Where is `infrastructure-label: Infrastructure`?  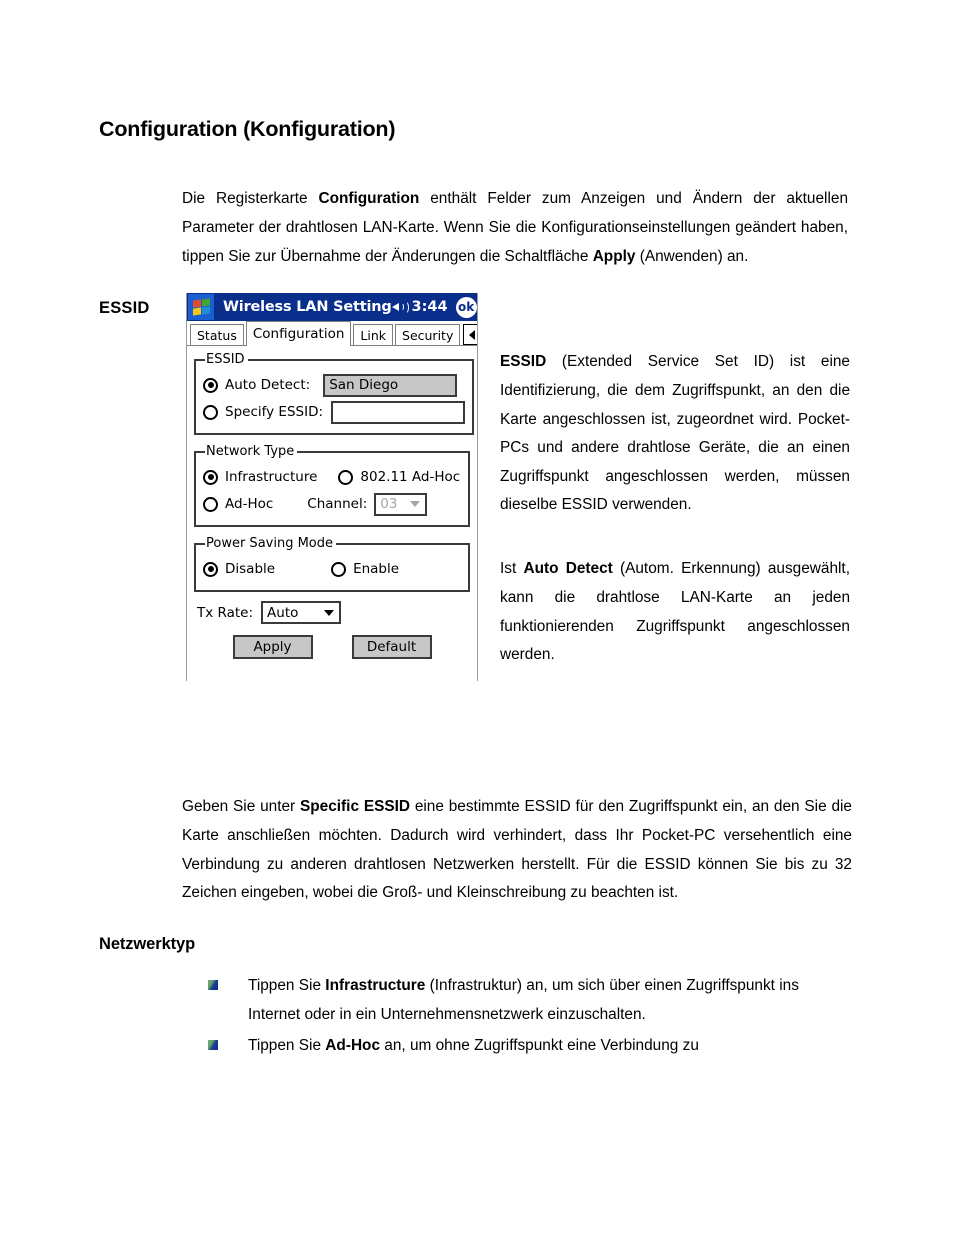
infrastructure-label: Infrastructure is located at coordinates (271, 477).